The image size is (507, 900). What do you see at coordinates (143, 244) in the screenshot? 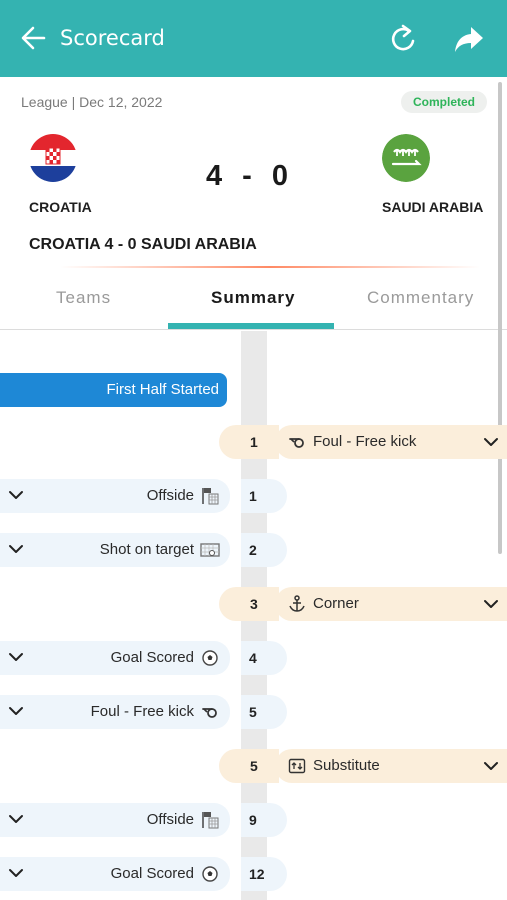
I see `match-result: CROATIA 4 - 0 SAUDI ARABIA` at bounding box center [143, 244].